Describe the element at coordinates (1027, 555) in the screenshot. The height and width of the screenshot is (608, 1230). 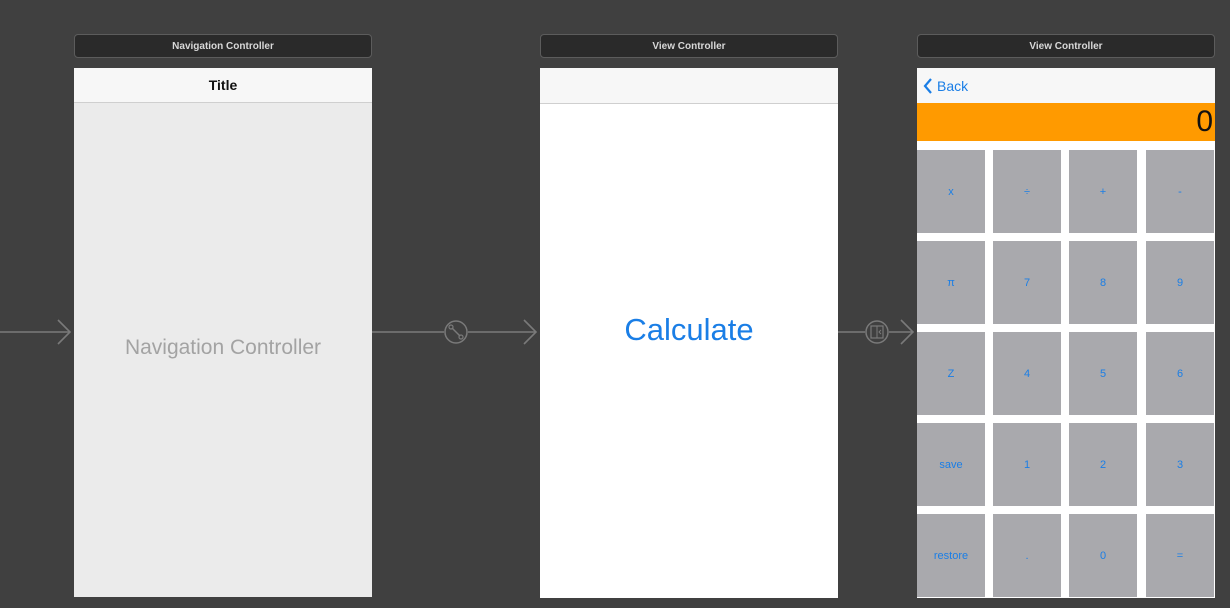
I see `key-button: .` at that location.